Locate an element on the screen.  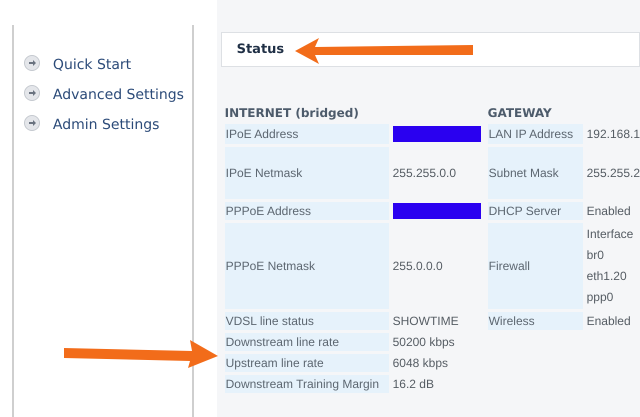
table-label: Subnet Mask is located at coordinates (535, 173).